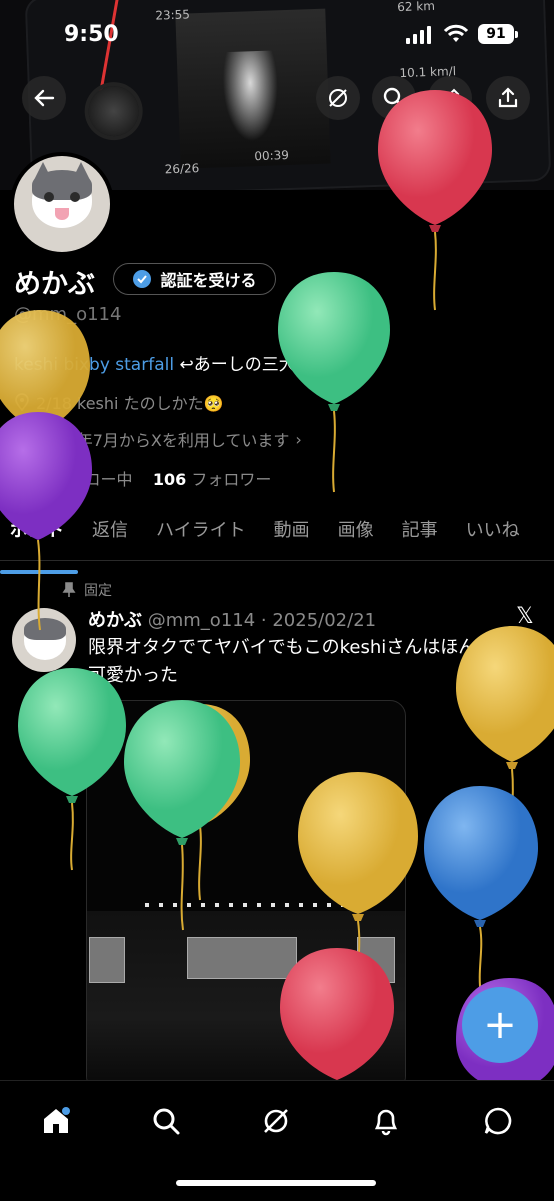 The image size is (554, 1201). Describe the element at coordinates (318, 620) in the screenshot. I see `tweet-date: · 2025/02/21` at that location.